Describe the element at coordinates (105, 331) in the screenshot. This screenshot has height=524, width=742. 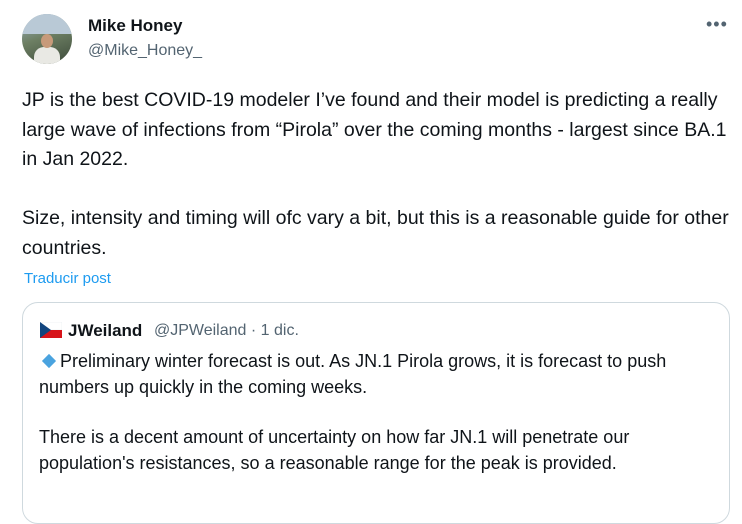
I see `quoted-author-name: JWeiland` at that location.